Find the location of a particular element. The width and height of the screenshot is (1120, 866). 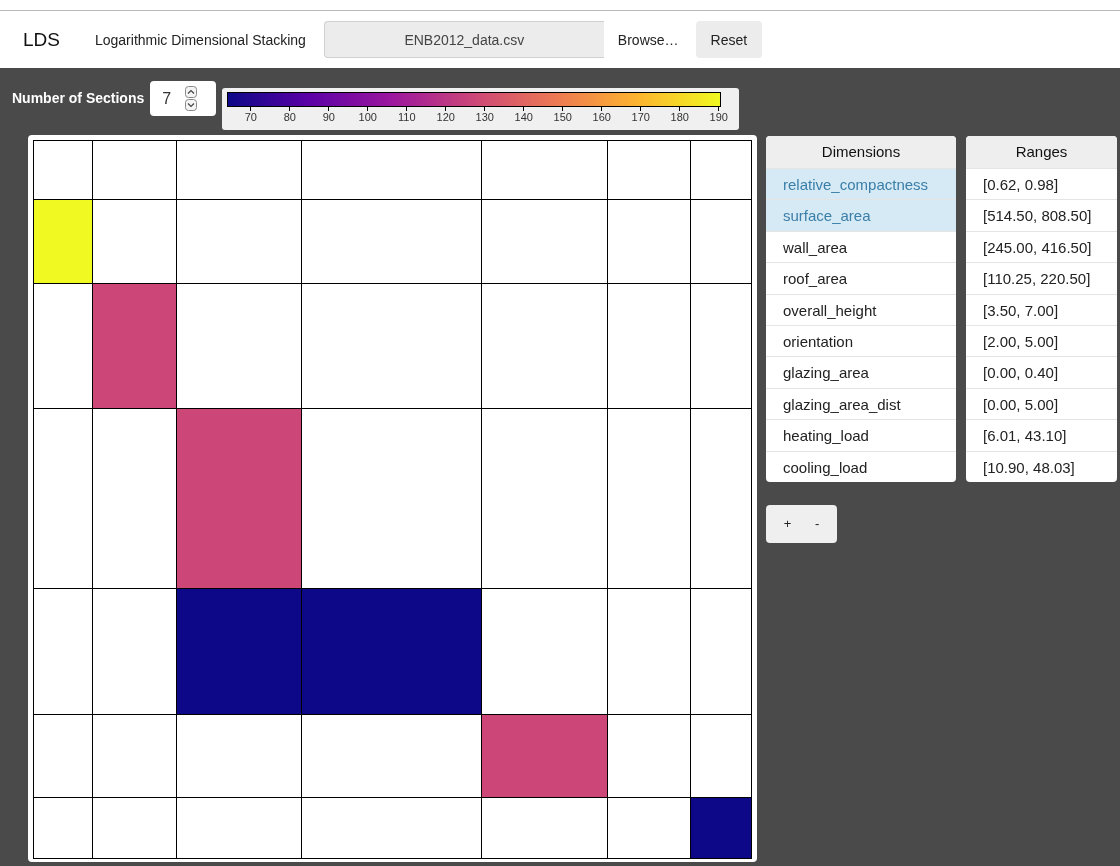

table-header: Dimensions is located at coordinates (861, 152).